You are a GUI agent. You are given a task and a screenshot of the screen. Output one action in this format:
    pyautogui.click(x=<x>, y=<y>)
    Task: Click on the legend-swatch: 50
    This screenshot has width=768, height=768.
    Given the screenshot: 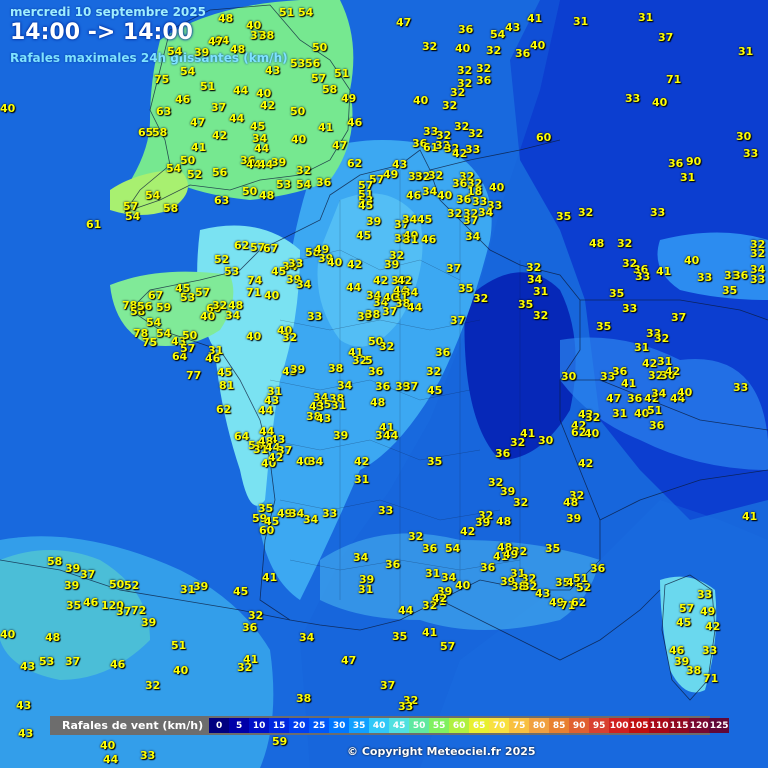 What is the action you would take?
    pyautogui.click(x=419, y=725)
    